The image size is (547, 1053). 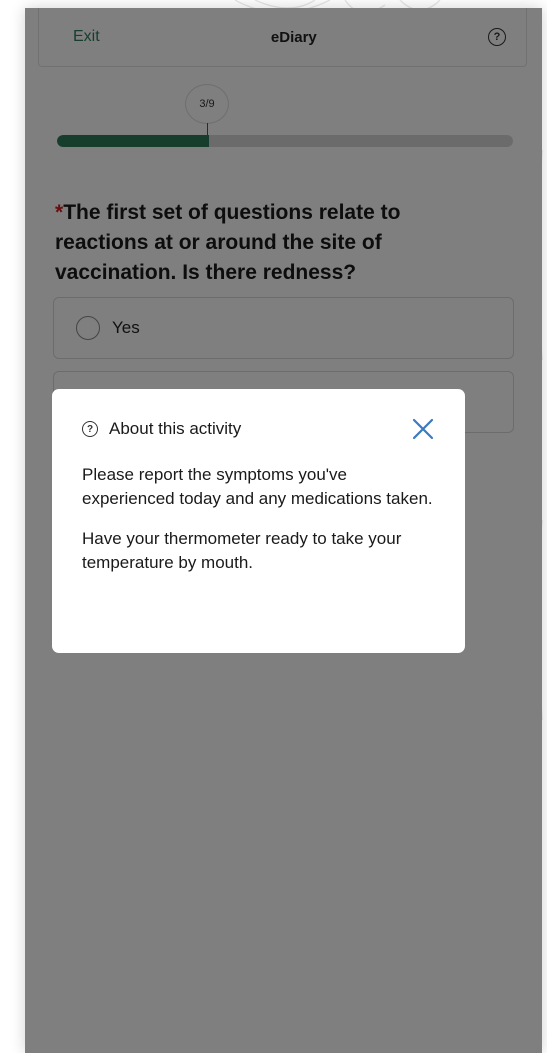 What do you see at coordinates (175, 428) in the screenshot?
I see `dialog-title: About this activity` at bounding box center [175, 428].